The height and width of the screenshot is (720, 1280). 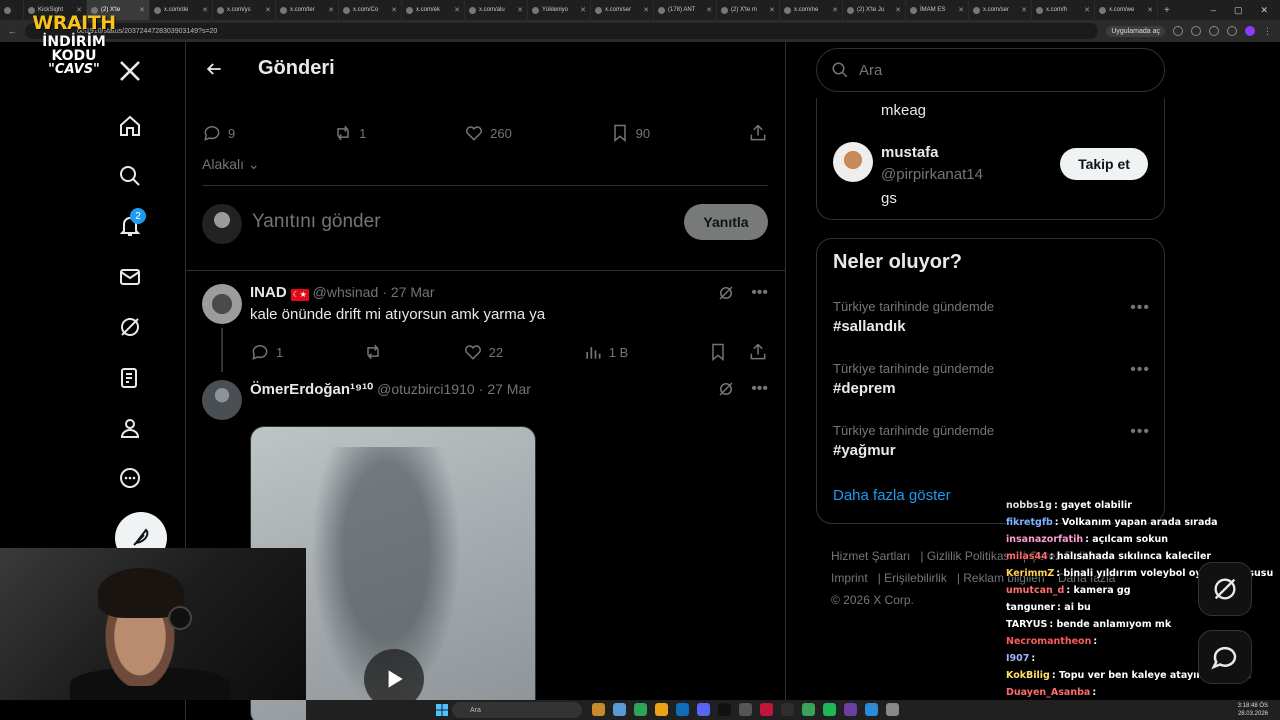 I want to click on folder-icon, so click(x=661, y=709).